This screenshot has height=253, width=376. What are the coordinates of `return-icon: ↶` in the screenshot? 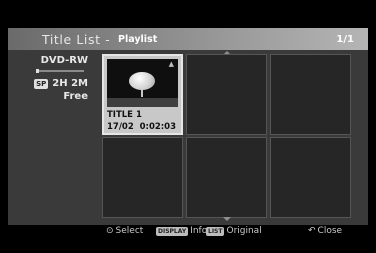 It's located at (312, 231).